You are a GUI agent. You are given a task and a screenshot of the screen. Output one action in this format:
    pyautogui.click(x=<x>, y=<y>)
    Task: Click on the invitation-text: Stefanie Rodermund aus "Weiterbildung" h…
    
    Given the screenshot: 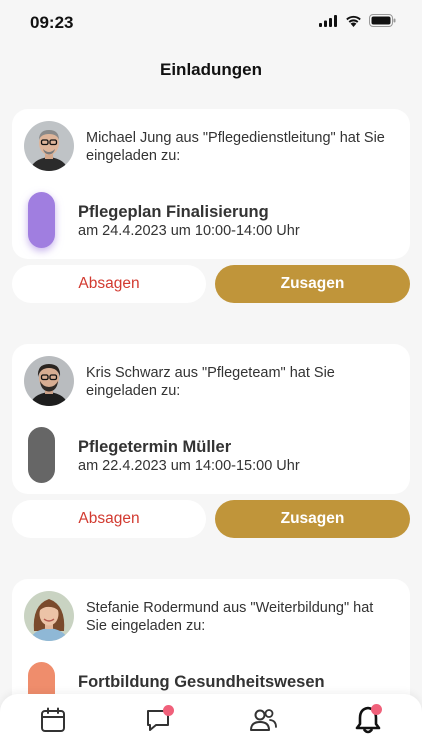 What is the action you would take?
    pyautogui.click(x=230, y=617)
    